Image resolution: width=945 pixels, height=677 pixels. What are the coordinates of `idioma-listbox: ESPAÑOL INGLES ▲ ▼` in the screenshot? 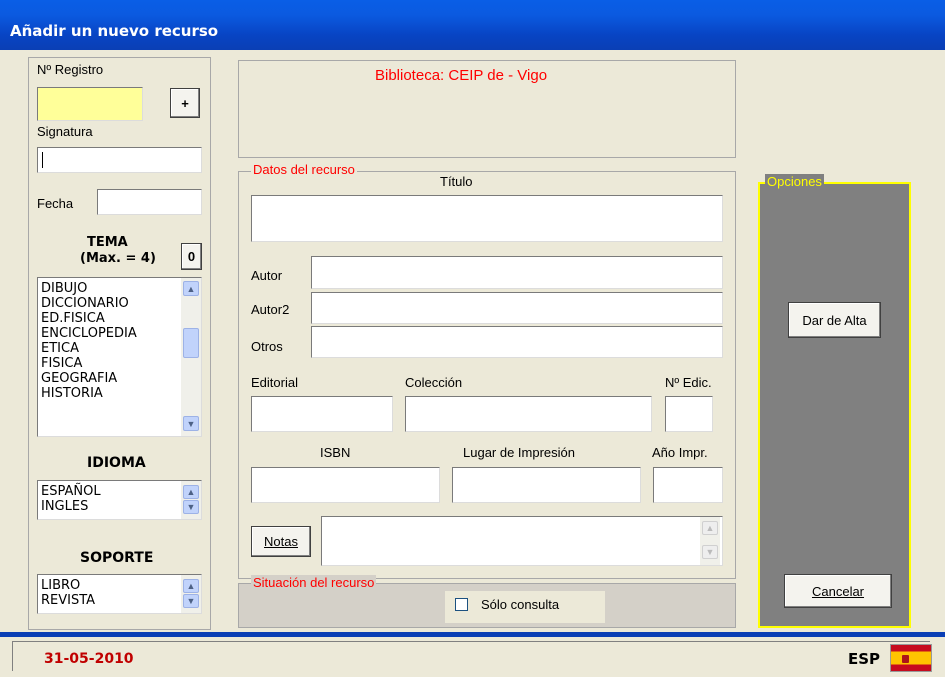 It's located at (119, 500).